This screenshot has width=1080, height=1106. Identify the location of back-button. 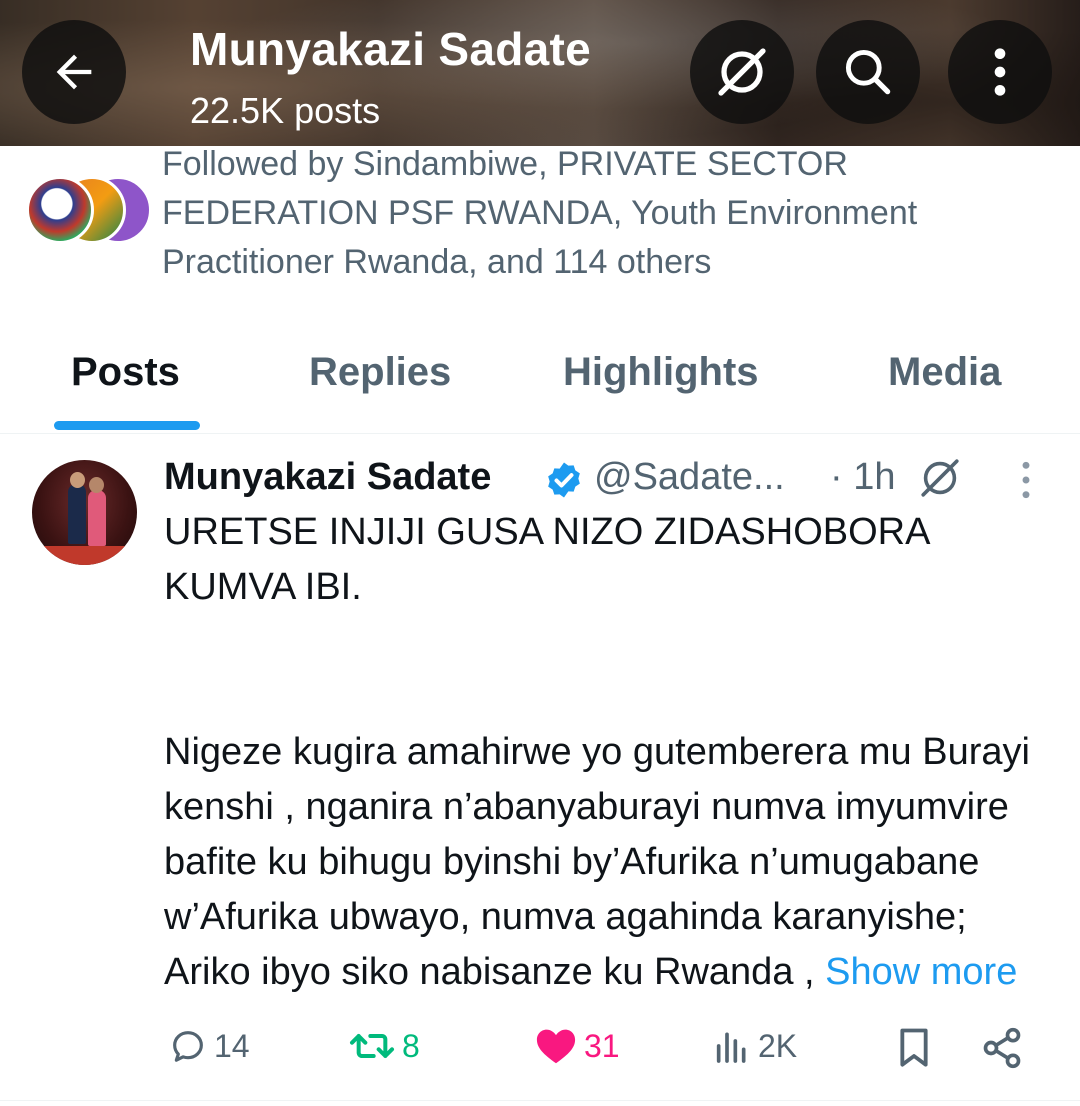
(74, 72).